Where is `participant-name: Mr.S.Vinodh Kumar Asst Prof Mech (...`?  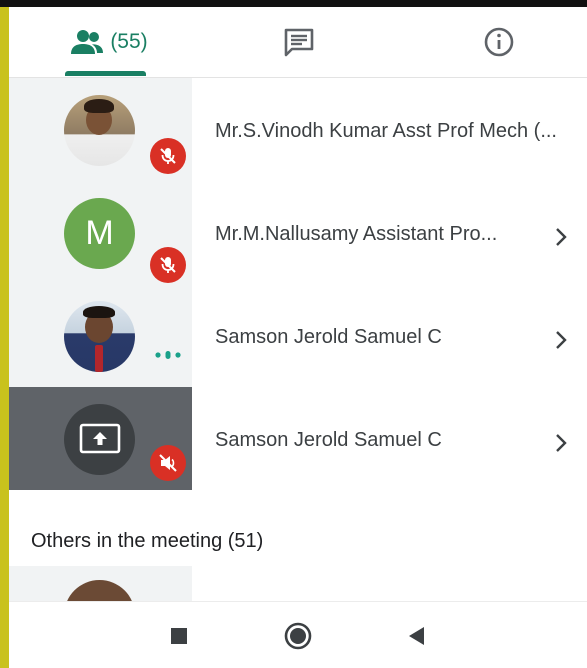 participant-name: Mr.S.Vinodh Kumar Asst Prof Mech (... is located at coordinates (386, 131).